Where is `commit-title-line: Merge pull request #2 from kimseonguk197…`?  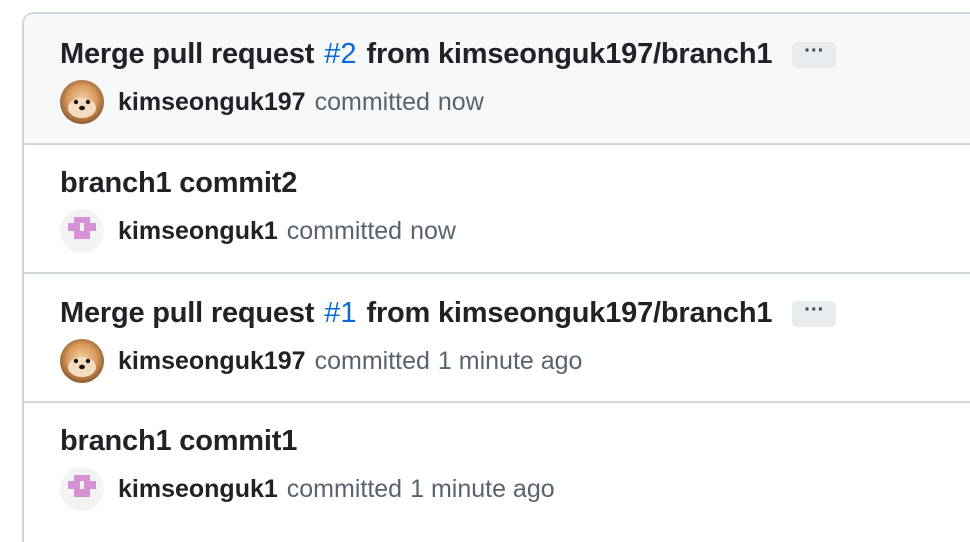
commit-title-line: Merge pull request #2 from kimseonguk197… is located at coordinates (448, 54).